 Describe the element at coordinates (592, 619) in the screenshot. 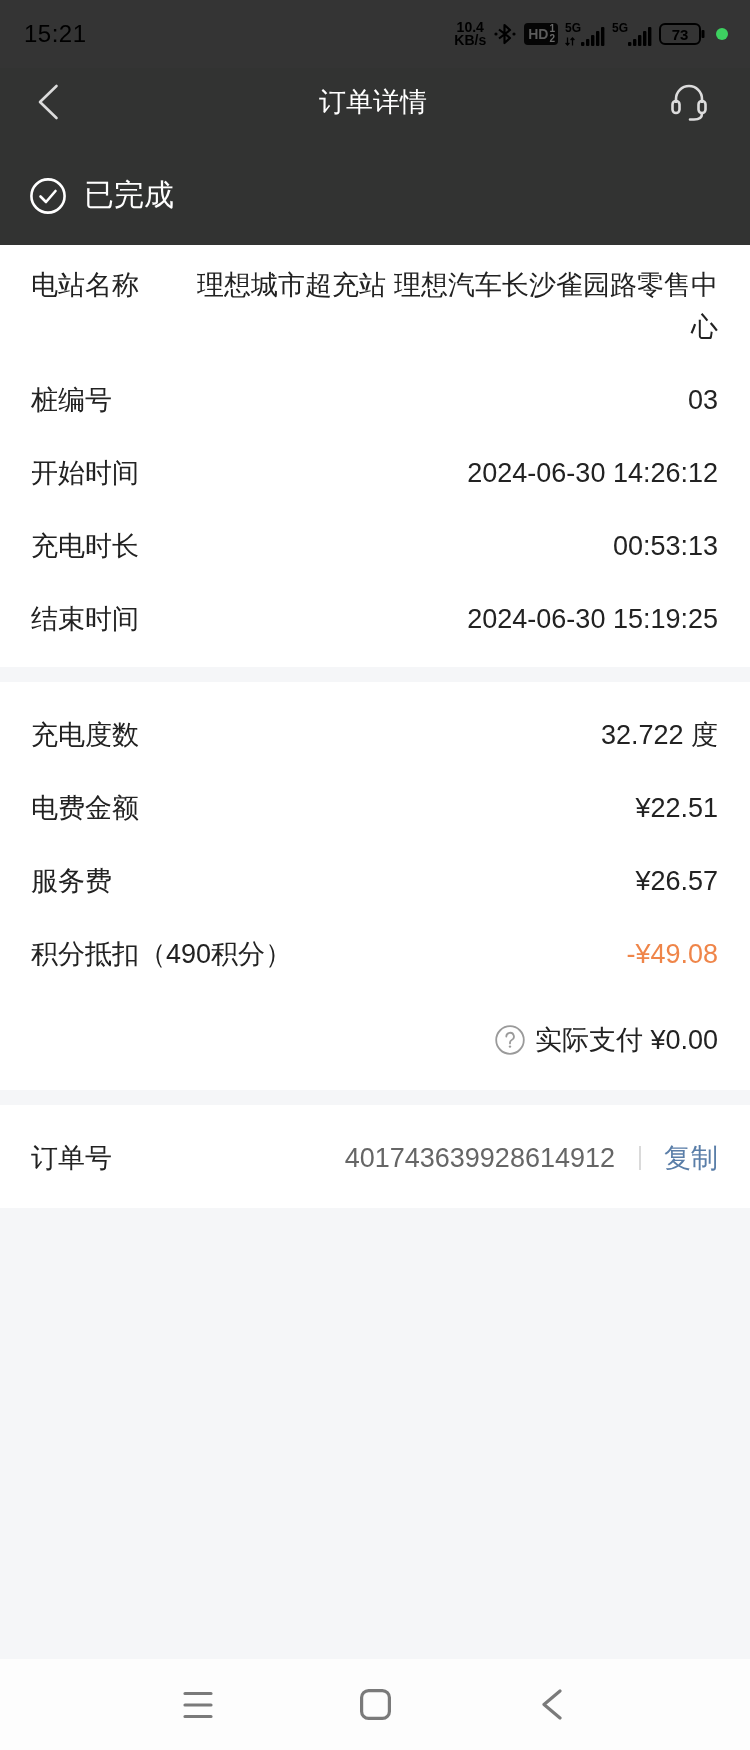

I see `detail-value: 2024-06-30 15:19:25` at that location.